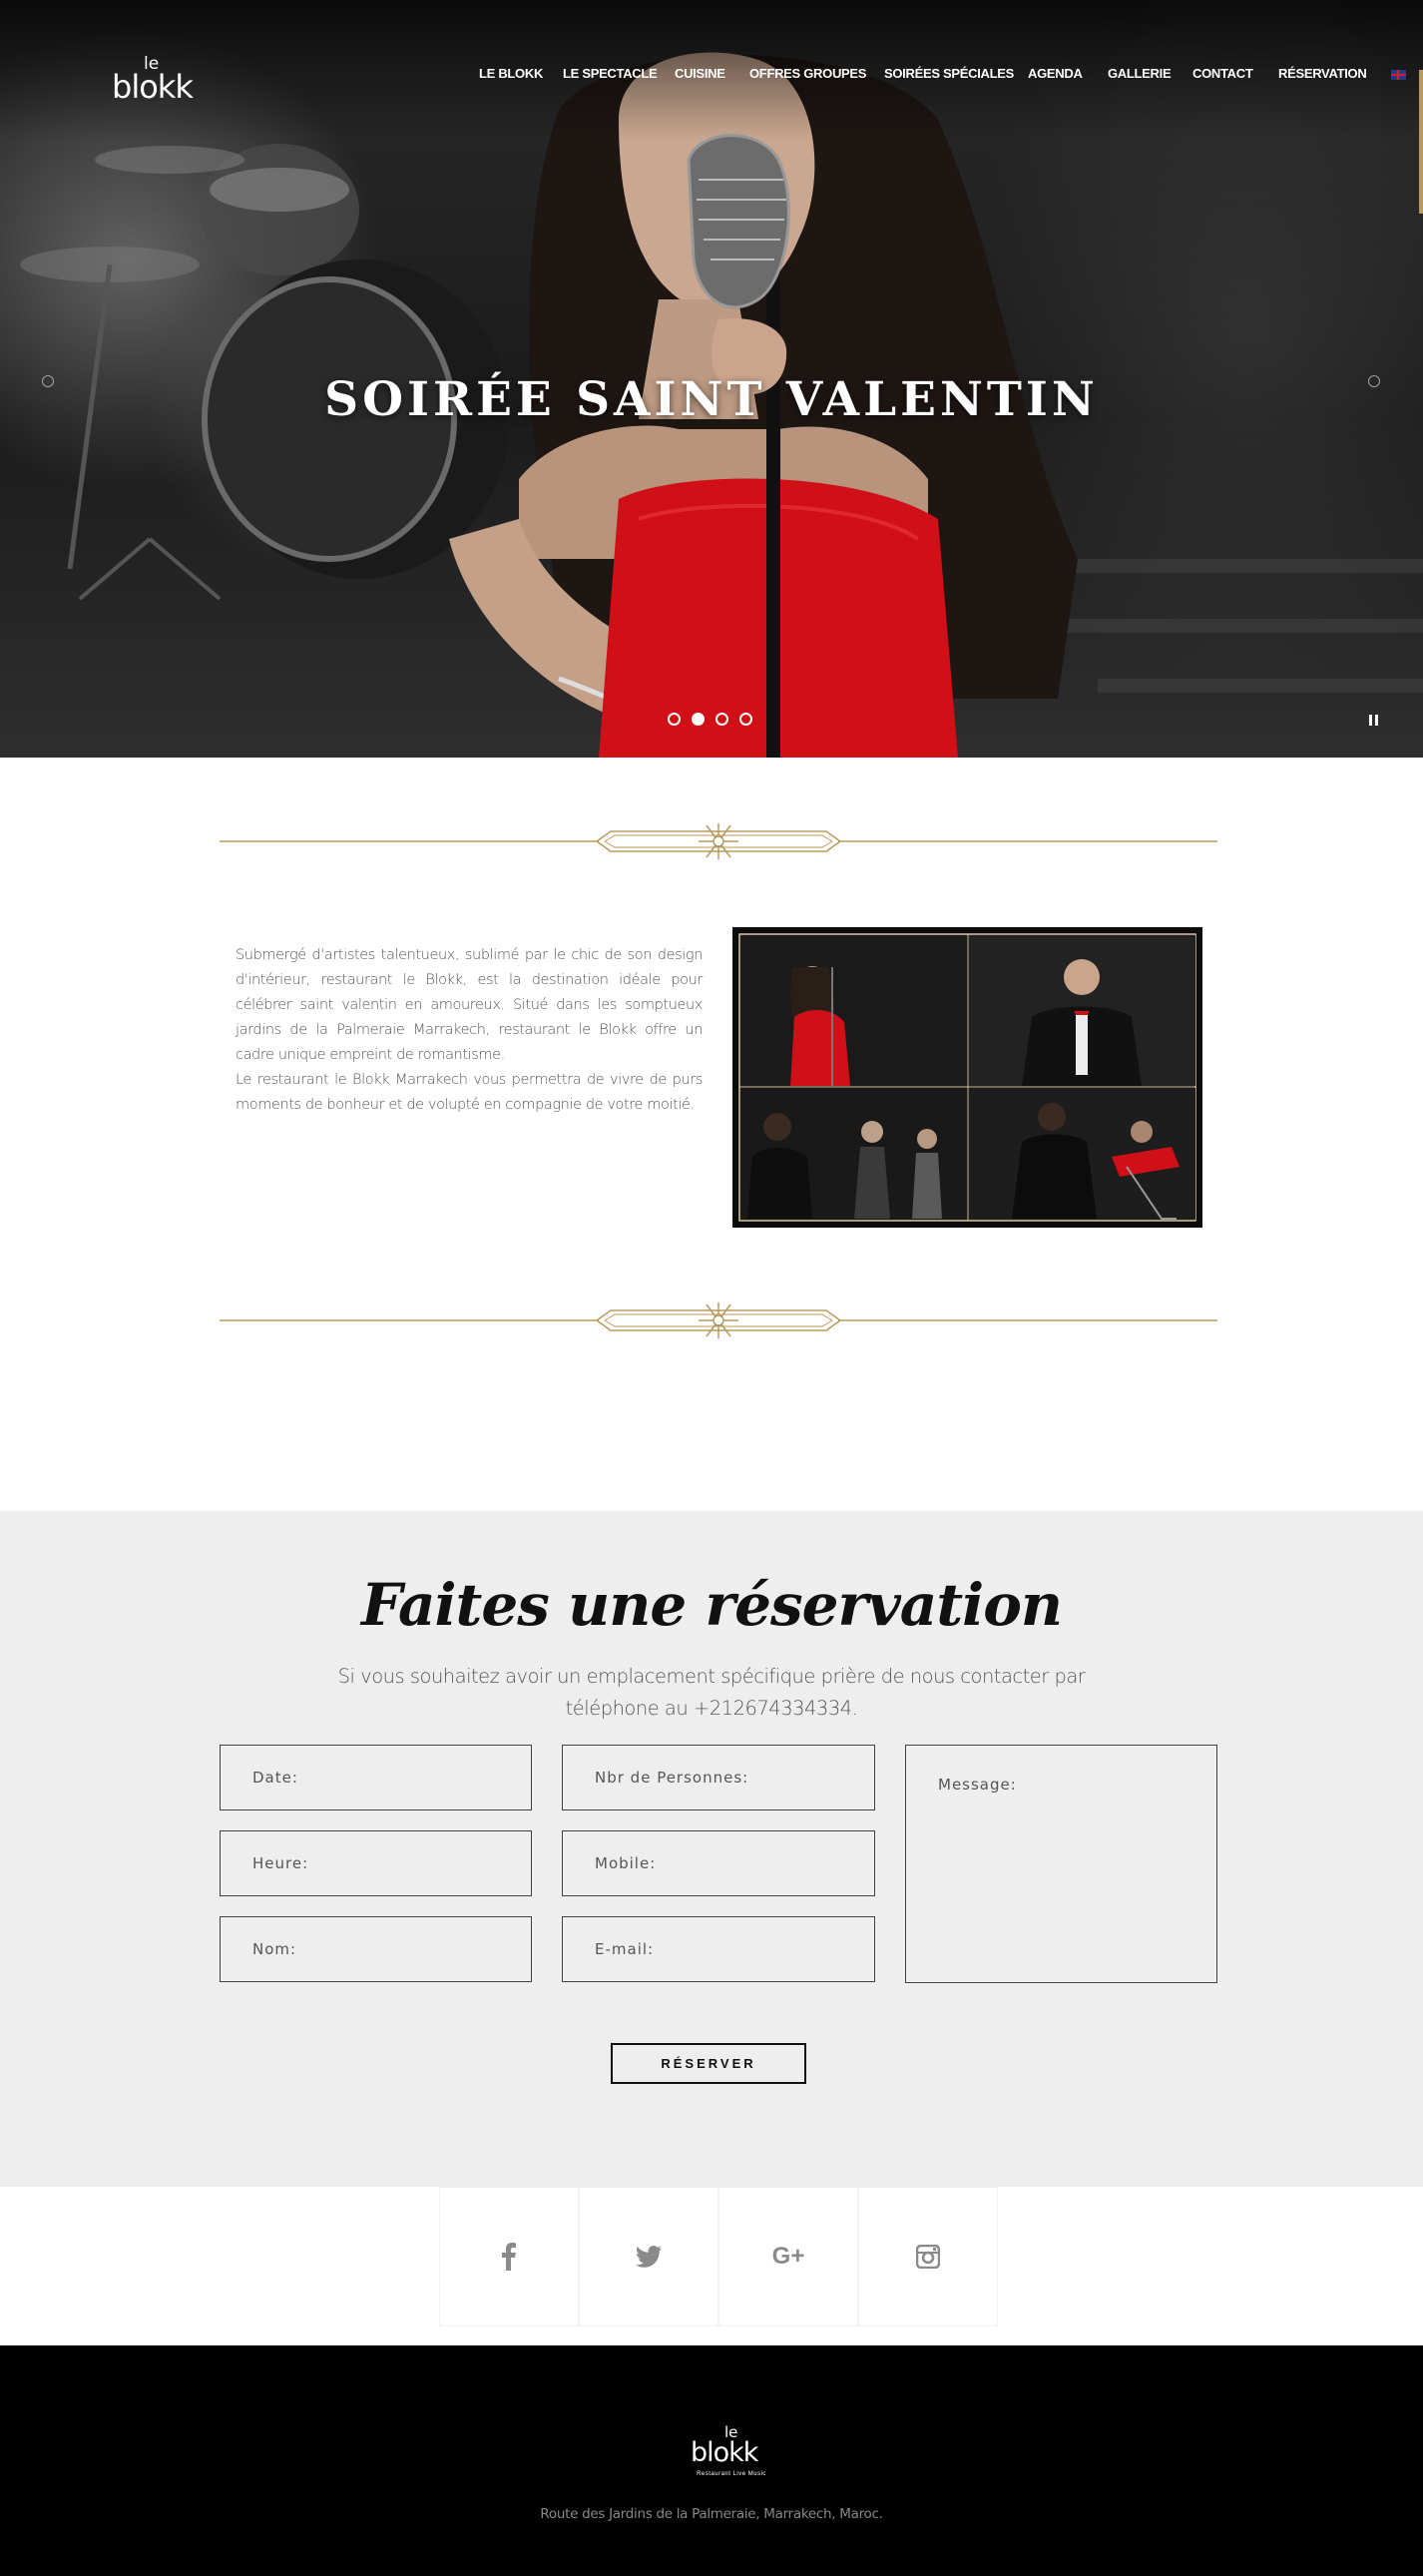  I want to click on nav-item-le-spectacle: LE SPECTACLE, so click(610, 73).